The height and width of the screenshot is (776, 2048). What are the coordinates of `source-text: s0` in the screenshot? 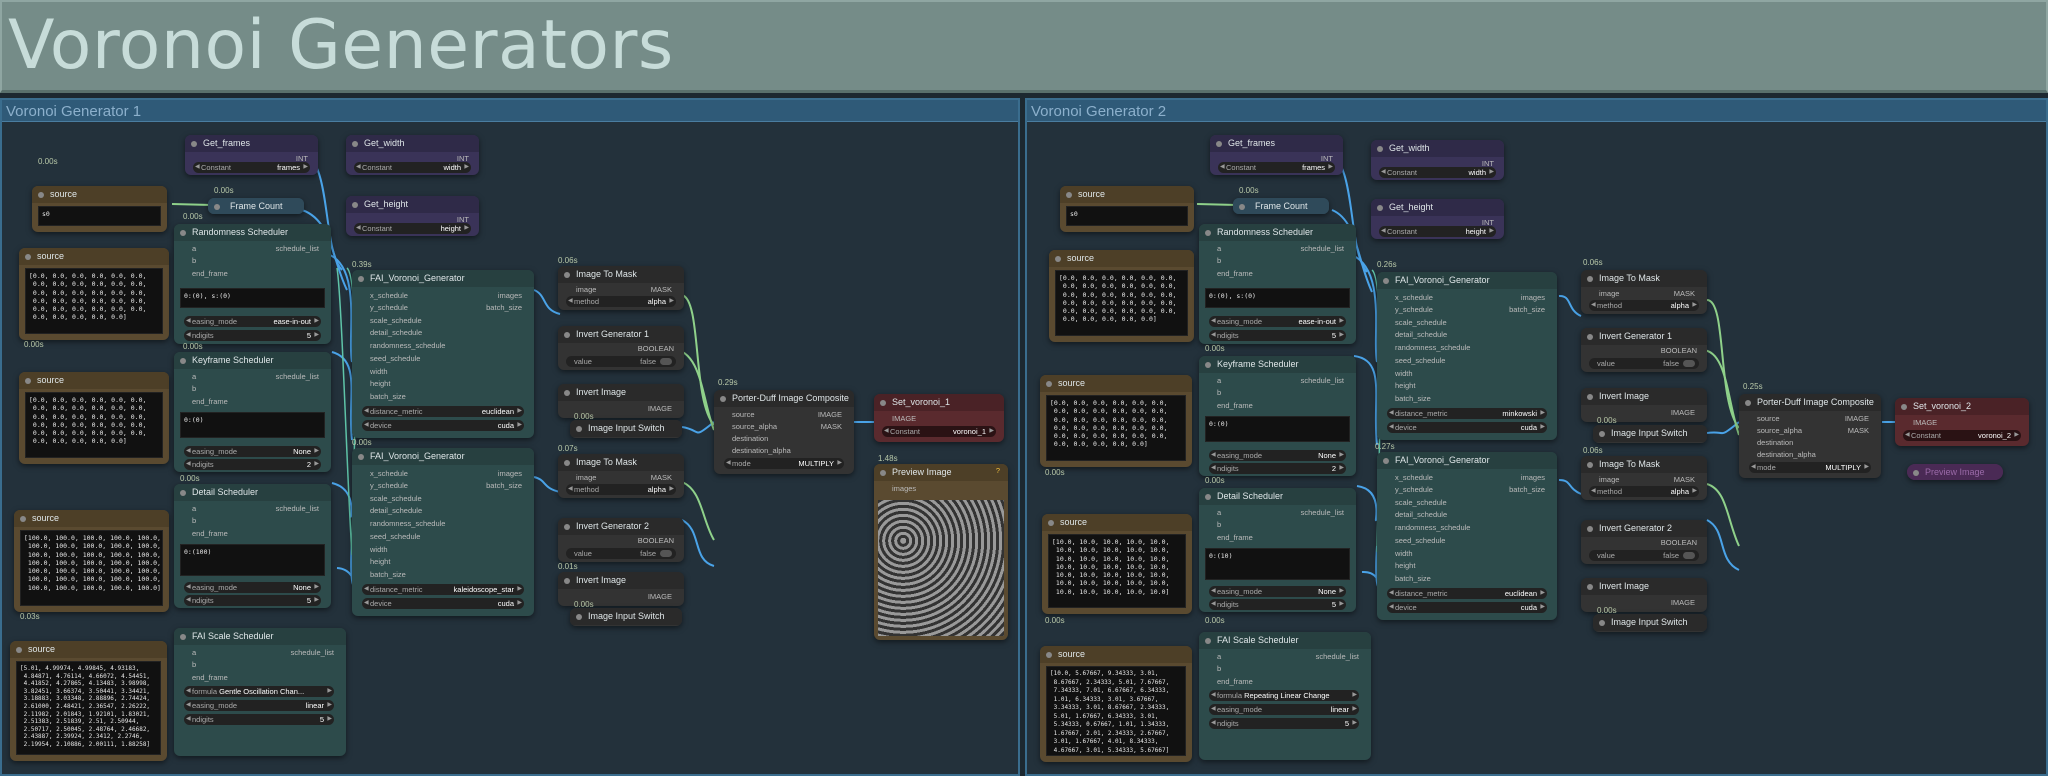 It's located at (99, 216).